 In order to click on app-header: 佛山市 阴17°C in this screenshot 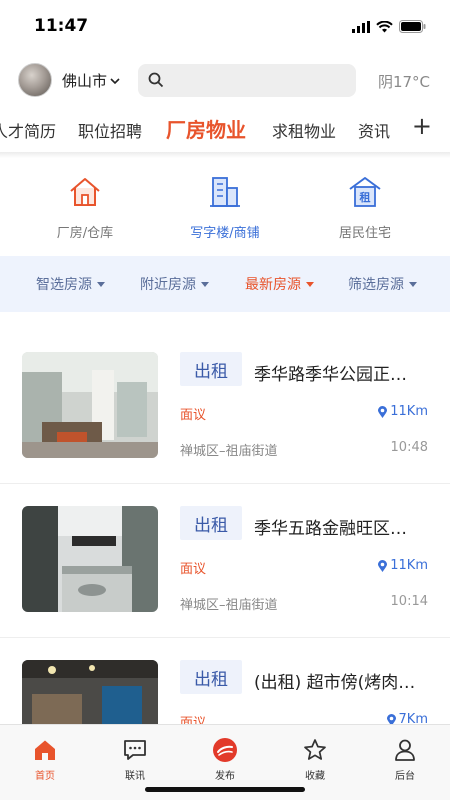, I will do `click(225, 81)`.